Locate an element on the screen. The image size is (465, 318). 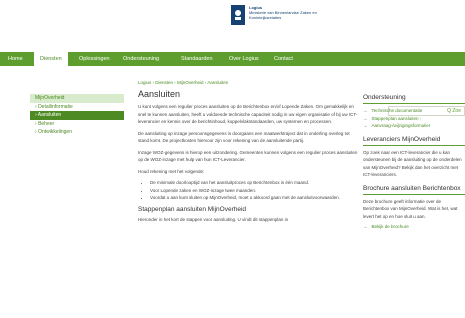
section-heading: Stappenplan aansluiten MijnOverheid is located at coordinates (192, 209).